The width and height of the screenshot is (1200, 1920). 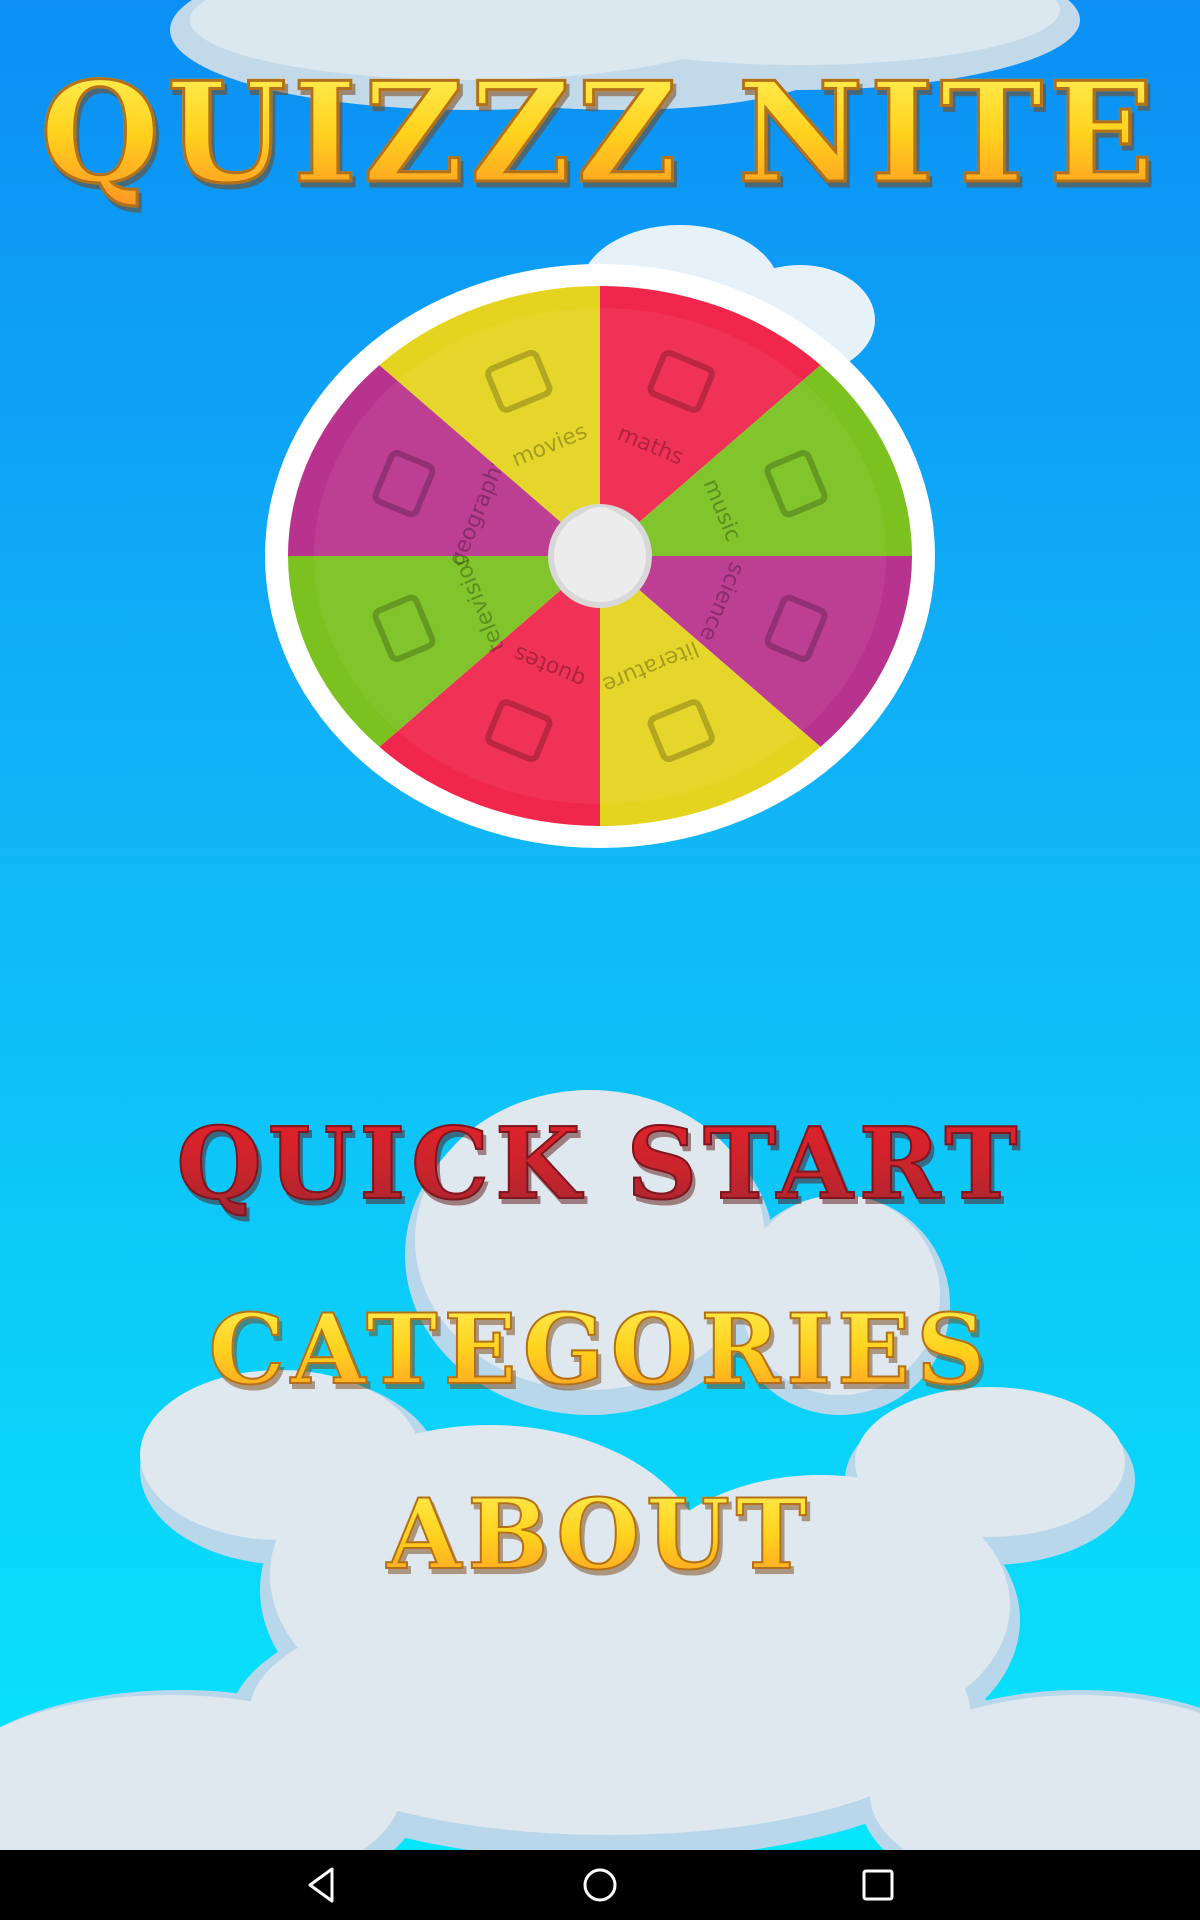 I want to click on recent-square-icon, so click(x=878, y=1885).